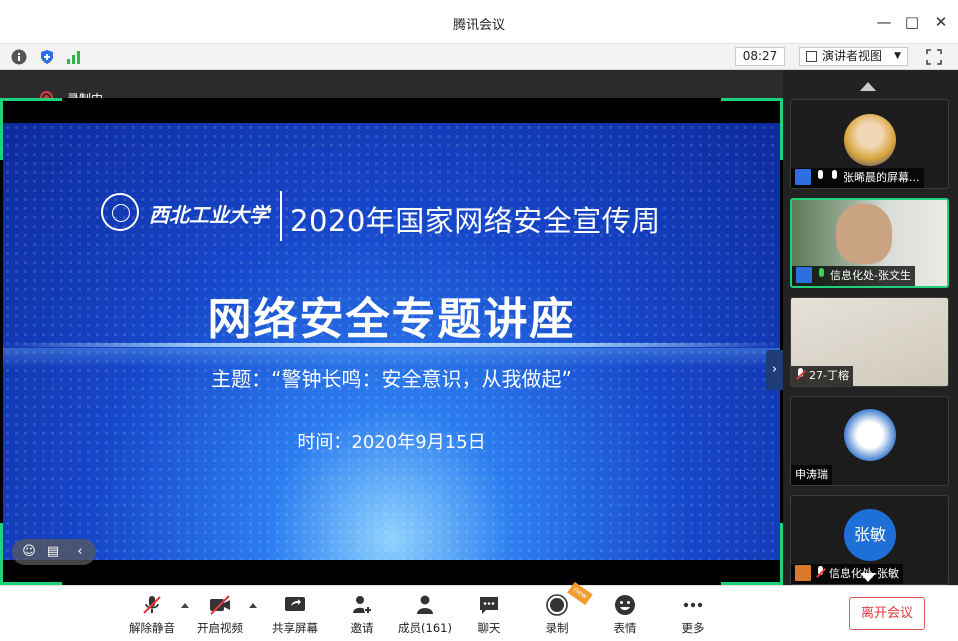 This screenshot has width=958, height=641. I want to click on record-icon, so click(557, 605).